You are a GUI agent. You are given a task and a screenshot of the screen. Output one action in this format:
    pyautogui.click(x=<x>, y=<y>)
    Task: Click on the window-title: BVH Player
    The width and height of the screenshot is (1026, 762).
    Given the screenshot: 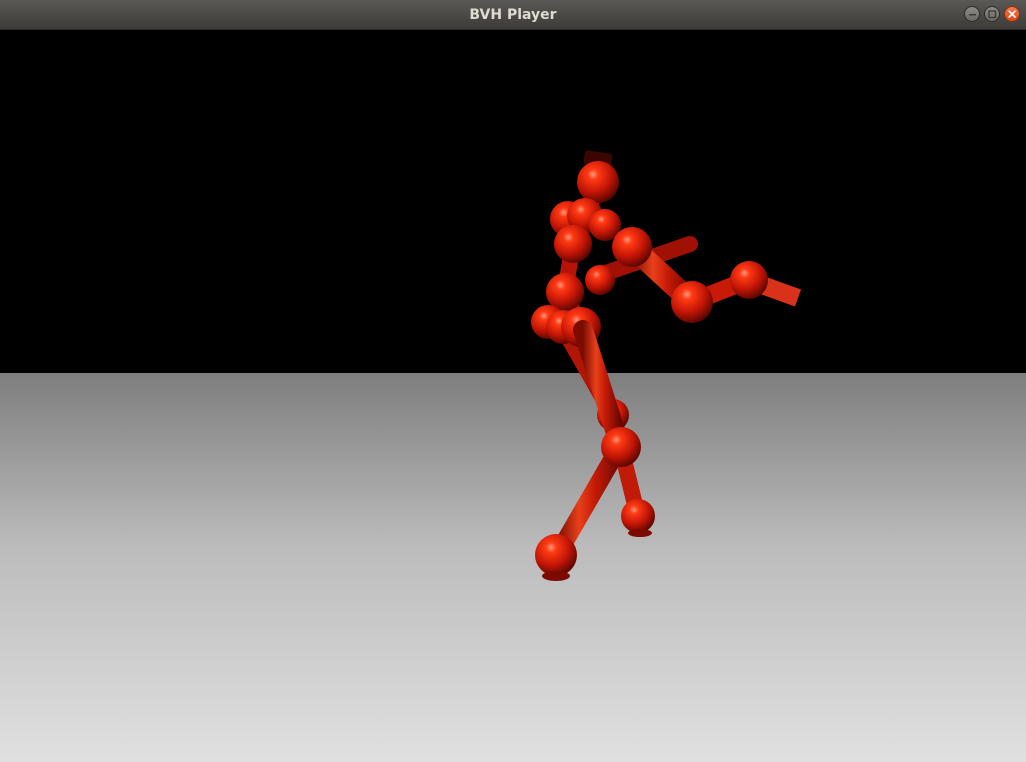 What is the action you would take?
    pyautogui.click(x=513, y=15)
    